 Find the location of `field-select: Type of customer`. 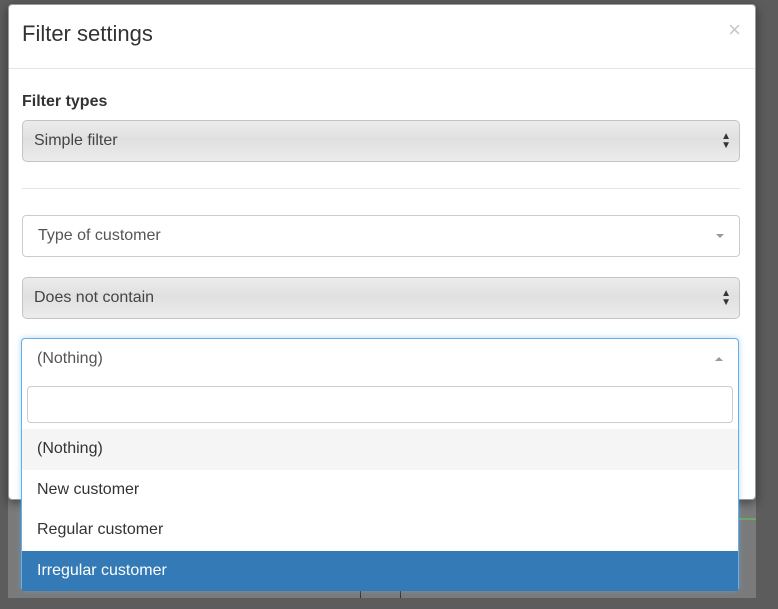

field-select: Type of customer is located at coordinates (381, 236).